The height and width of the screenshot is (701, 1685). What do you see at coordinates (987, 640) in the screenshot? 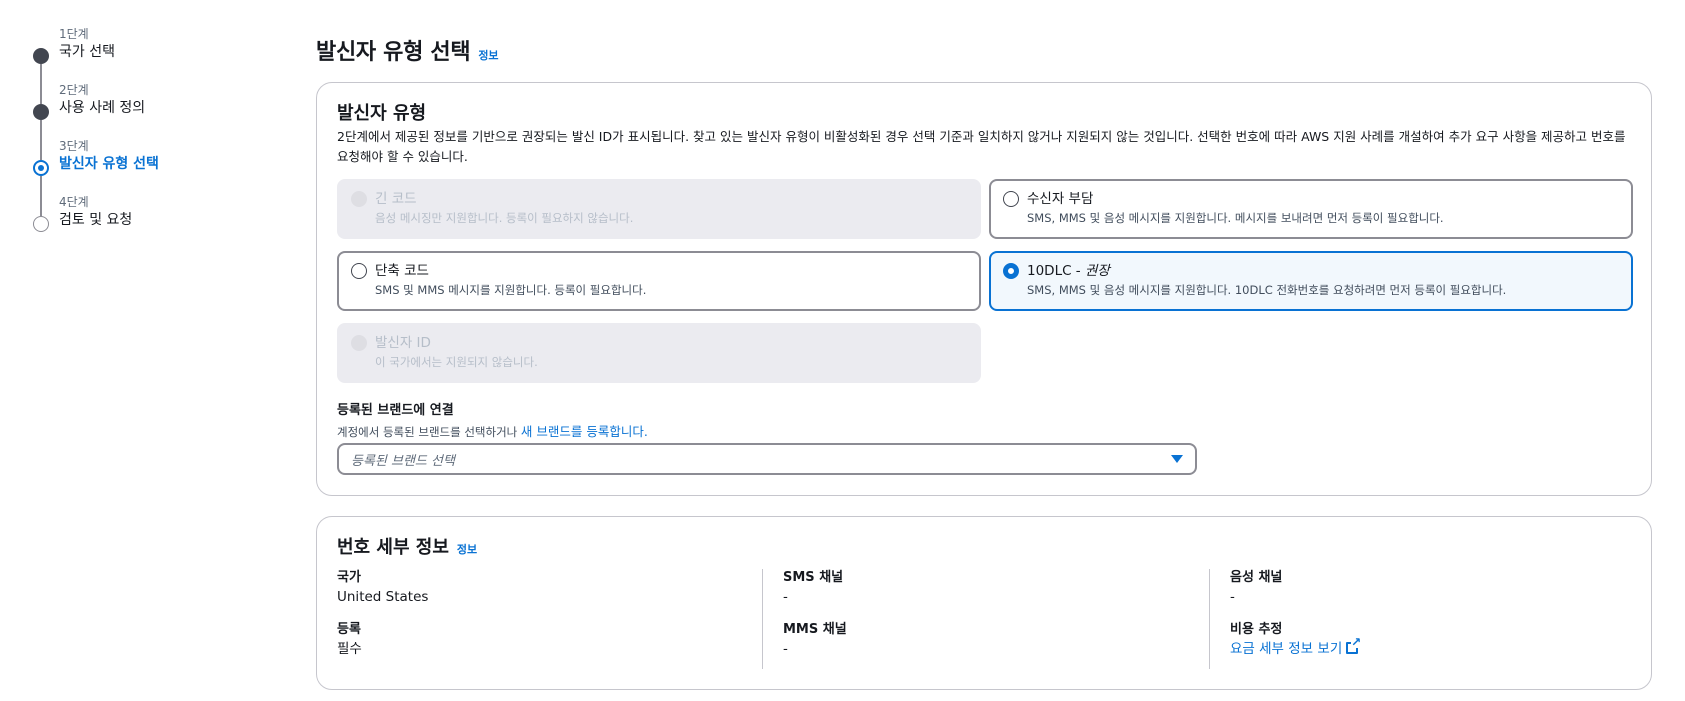
I see `mms-channel-field: MMS 채널 -` at bounding box center [987, 640].